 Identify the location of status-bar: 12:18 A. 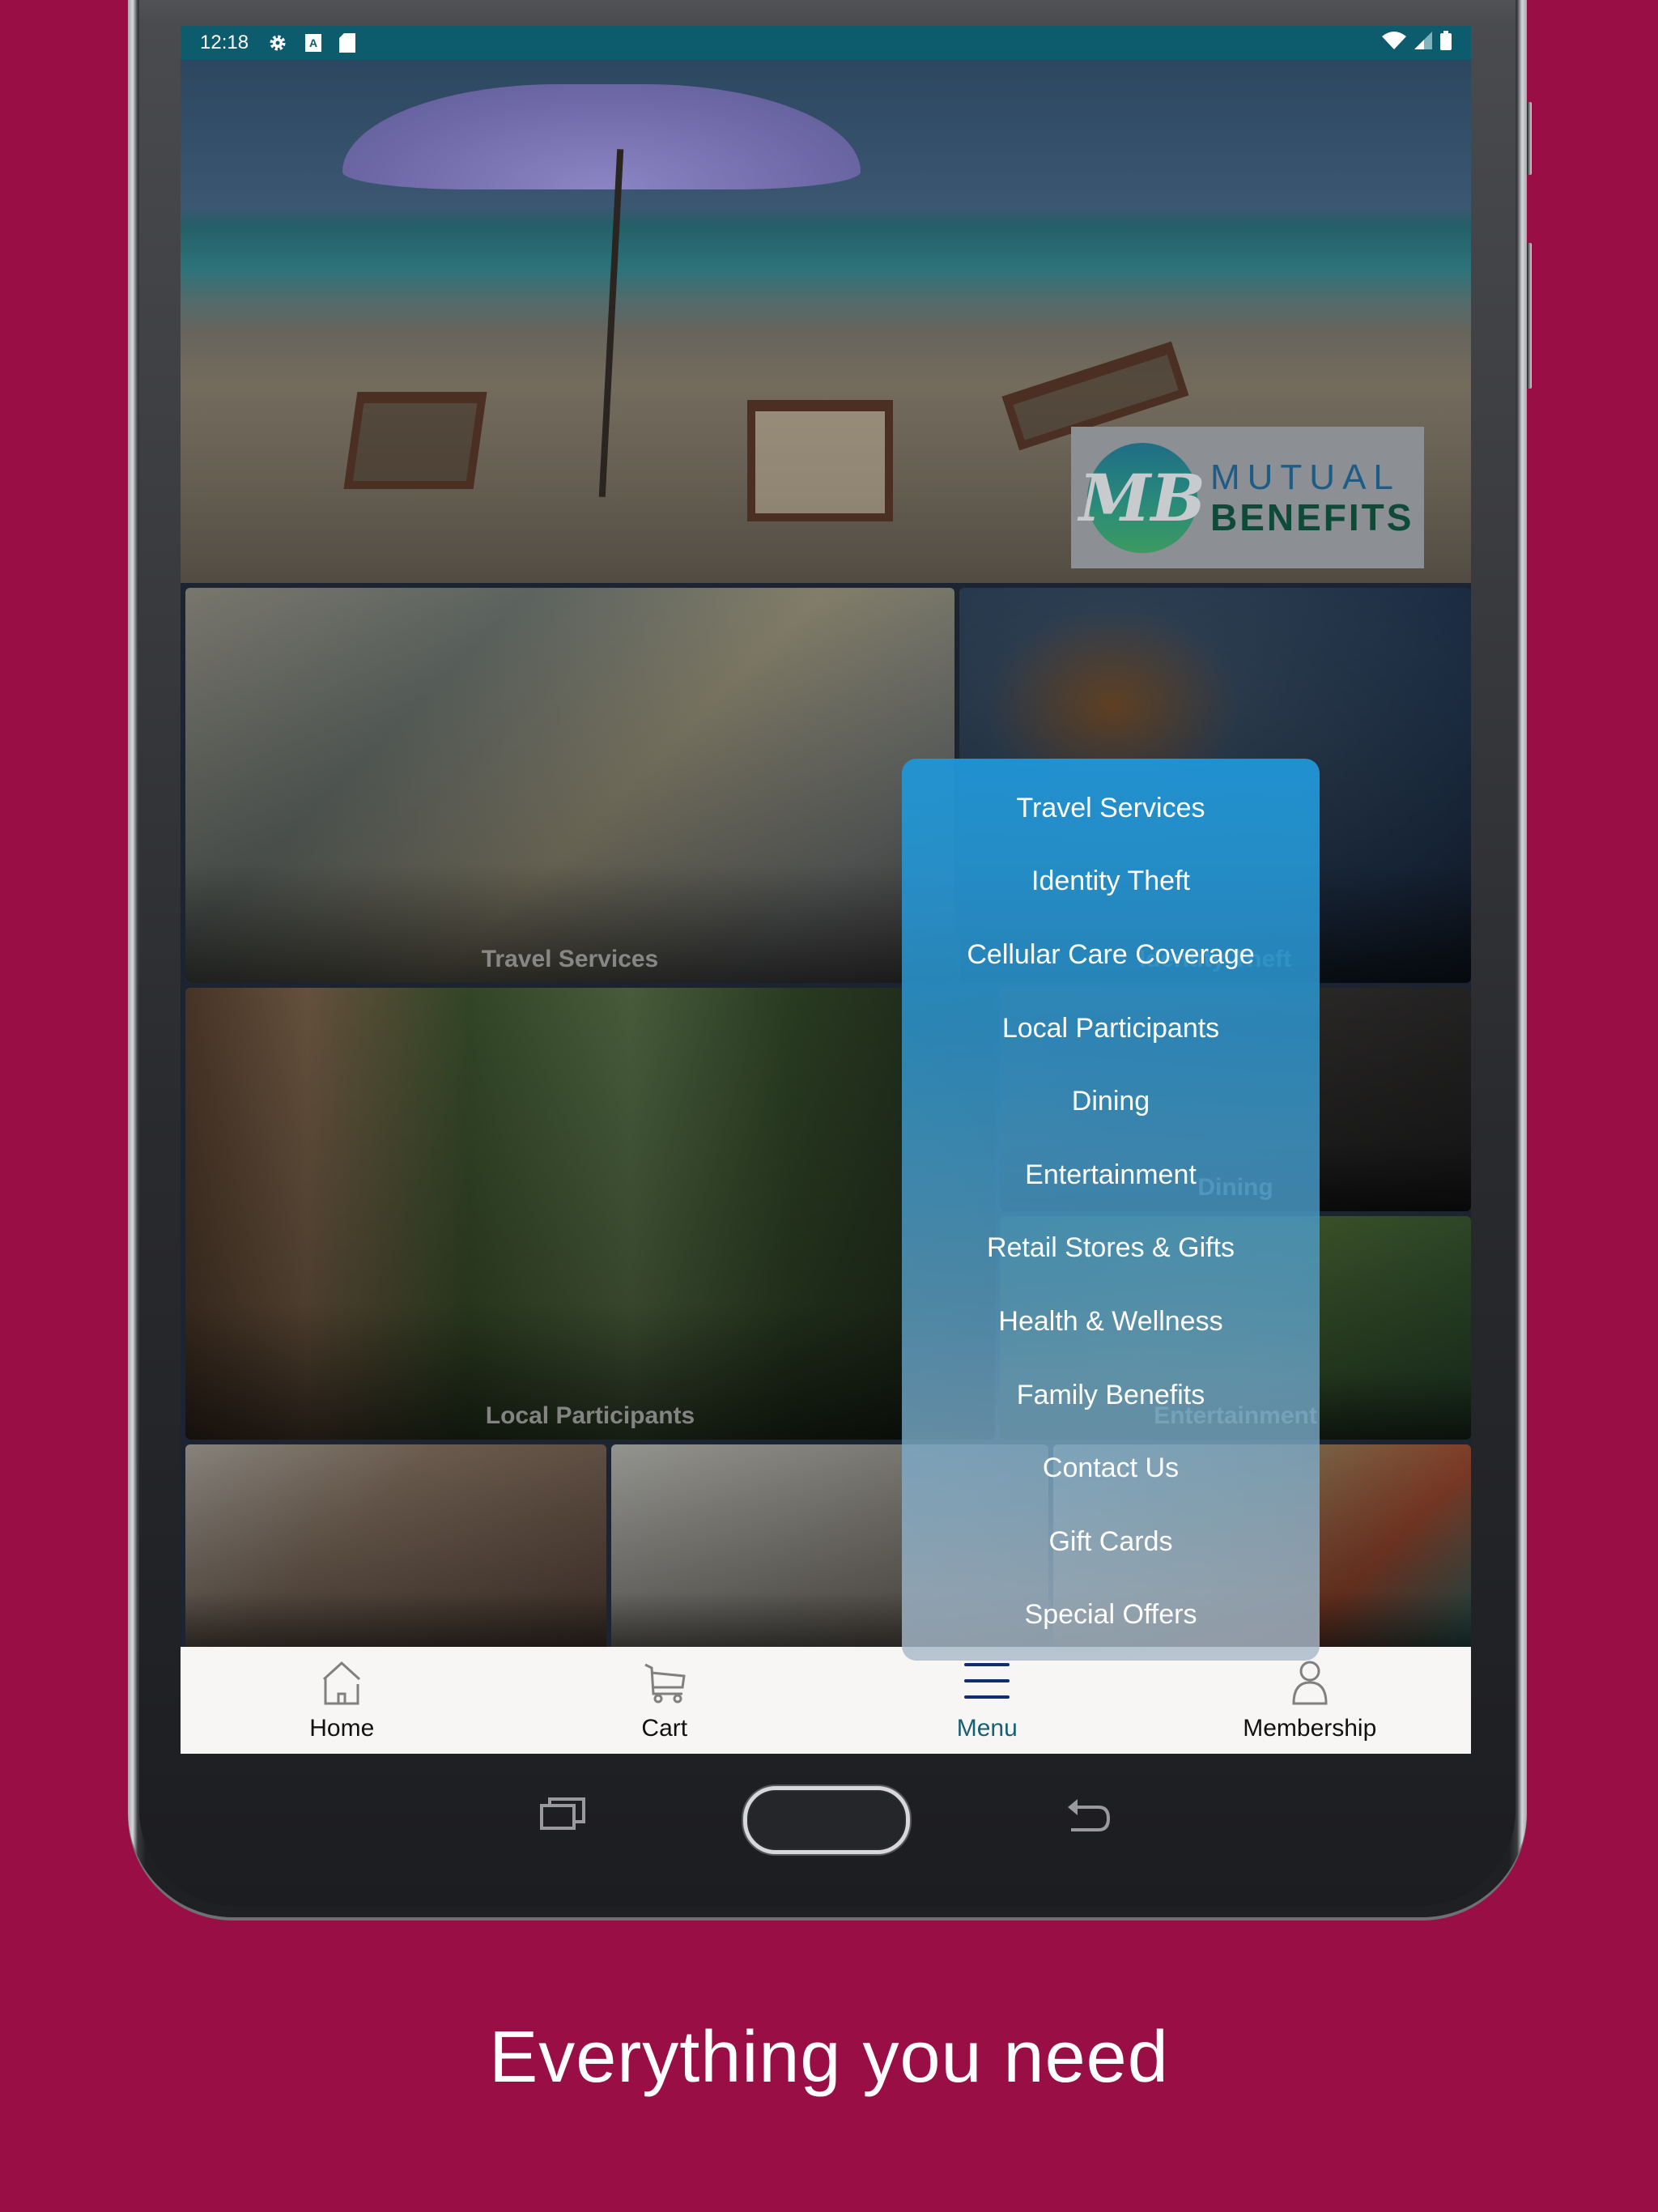
(826, 43).